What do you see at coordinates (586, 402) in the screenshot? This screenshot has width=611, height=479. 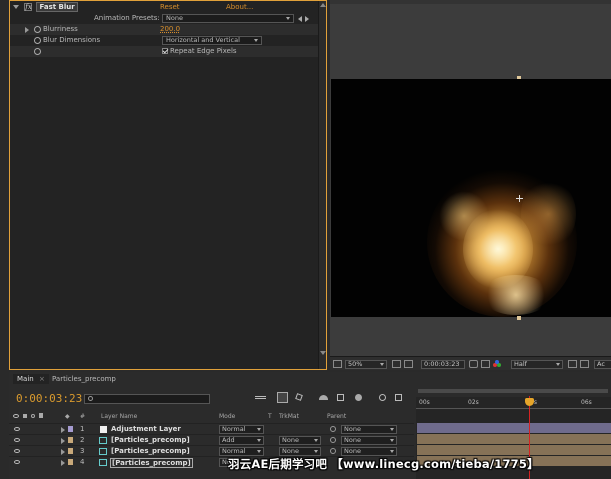 I see `ruler-label: 06s` at bounding box center [586, 402].